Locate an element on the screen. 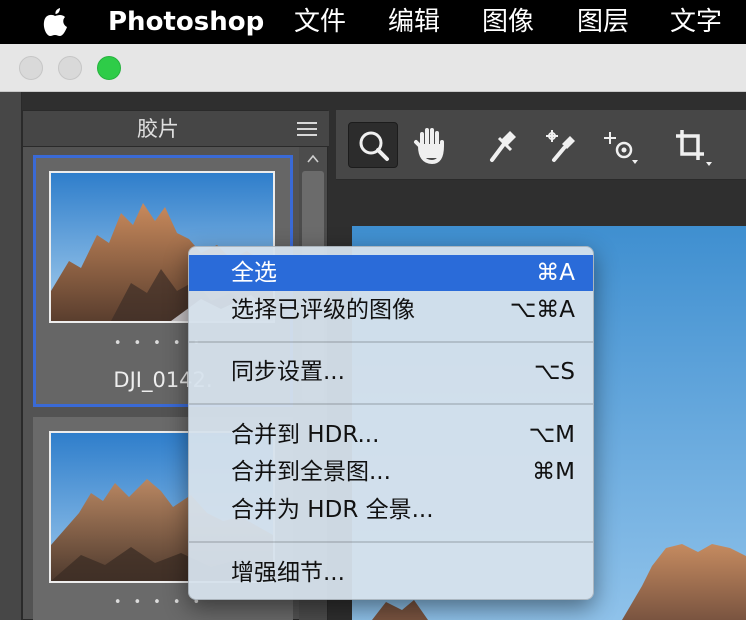  color-sampler-tool-button is located at coordinates (559, 145).